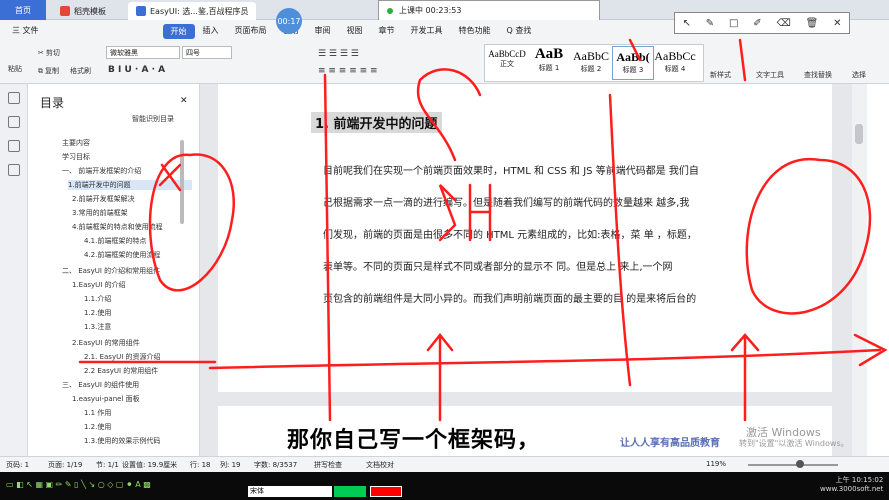 This screenshot has width=889, height=500. Describe the element at coordinates (837, 23) in the screenshot. I see `close-icon: ✕` at that location.